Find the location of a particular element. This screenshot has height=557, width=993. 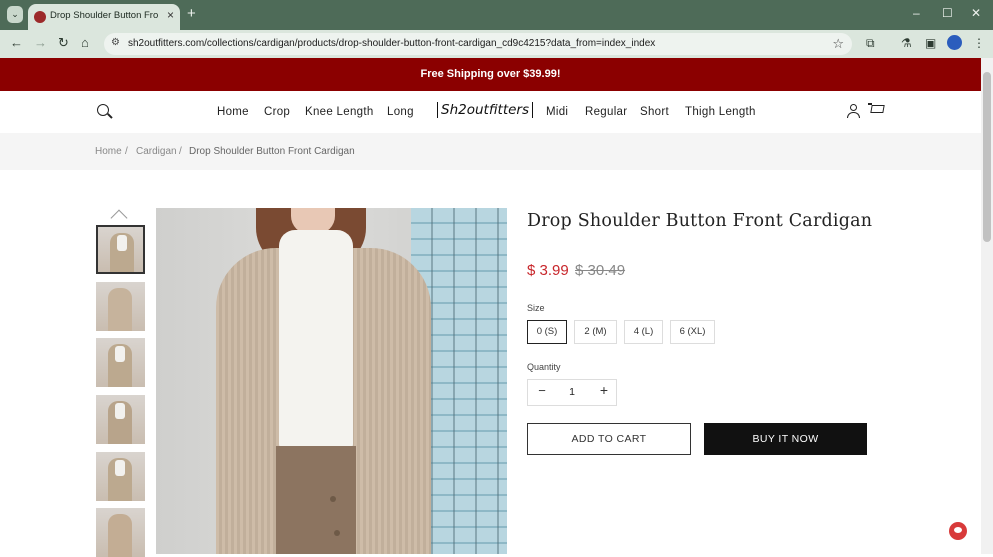

extensions-icon: ⧉ is located at coordinates (870, 43).